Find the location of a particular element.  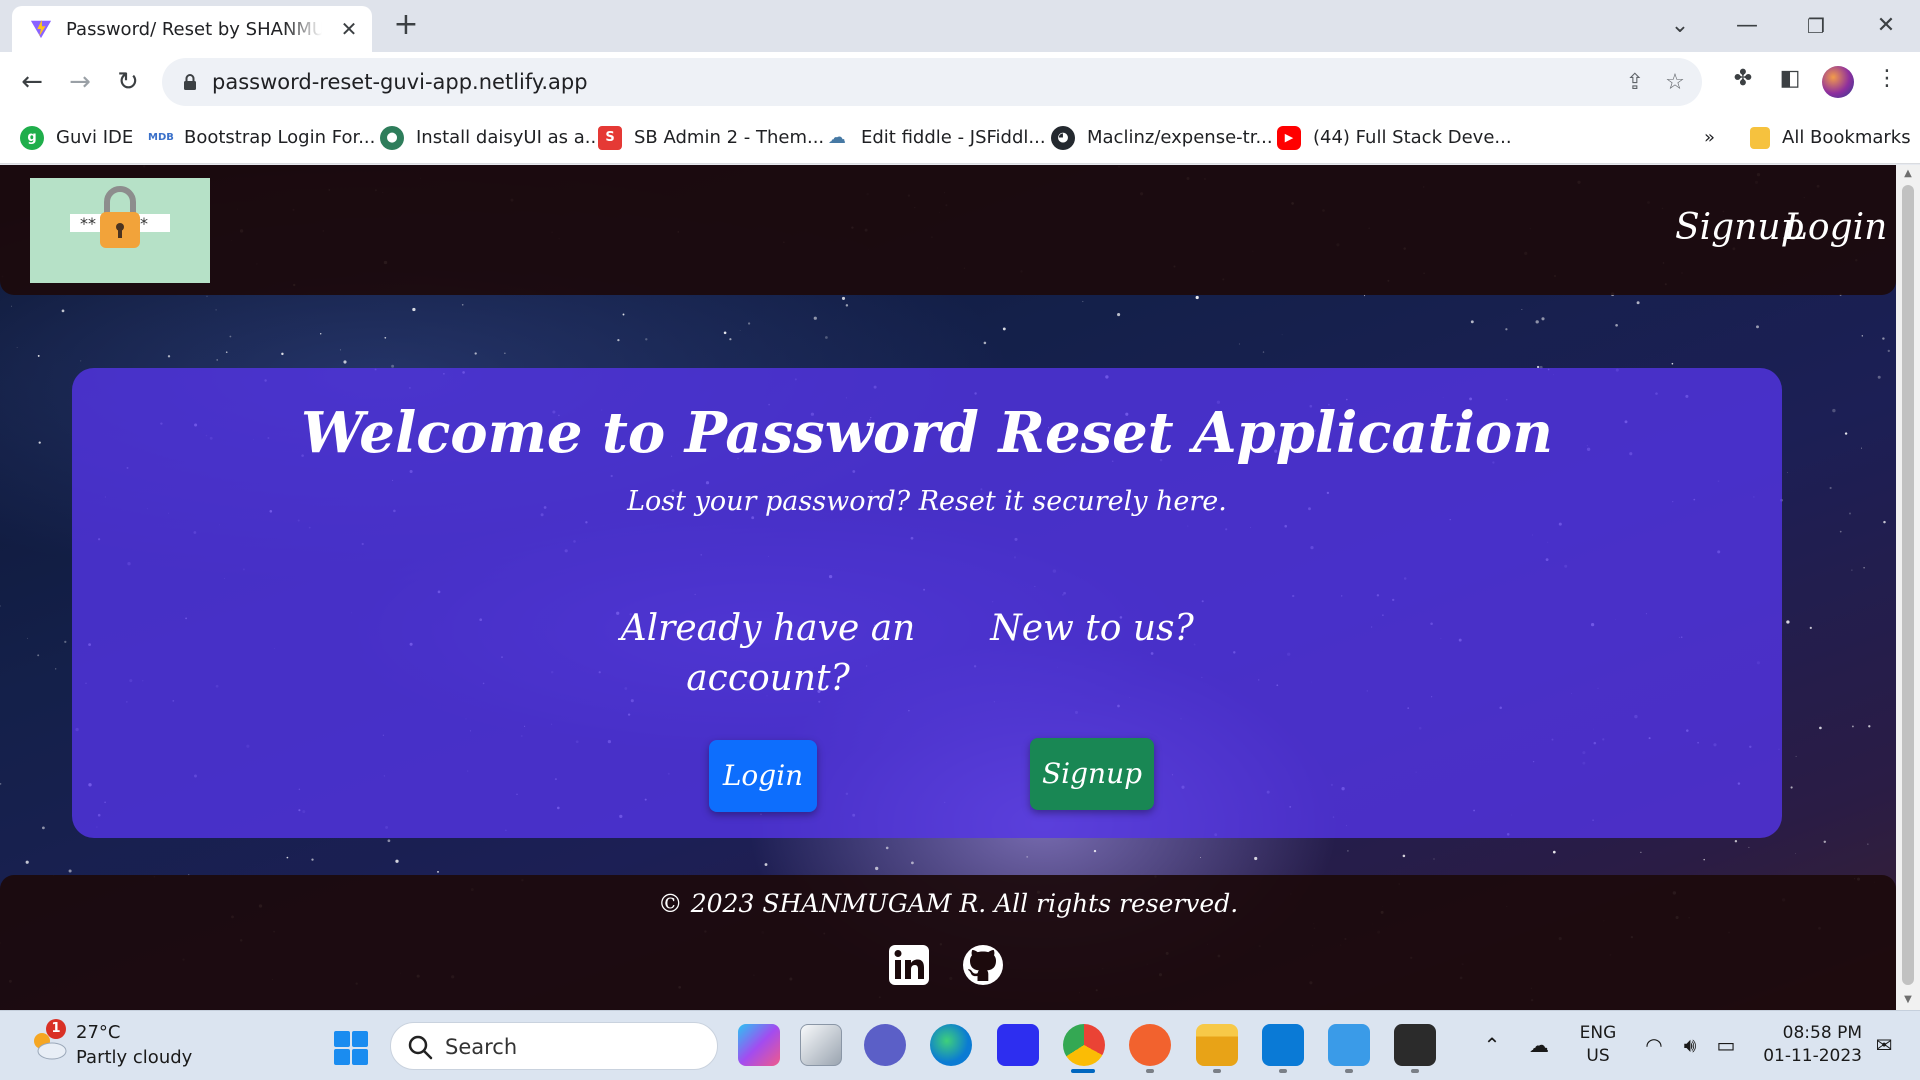

weather-badge: 1 is located at coordinates (56, 1029).